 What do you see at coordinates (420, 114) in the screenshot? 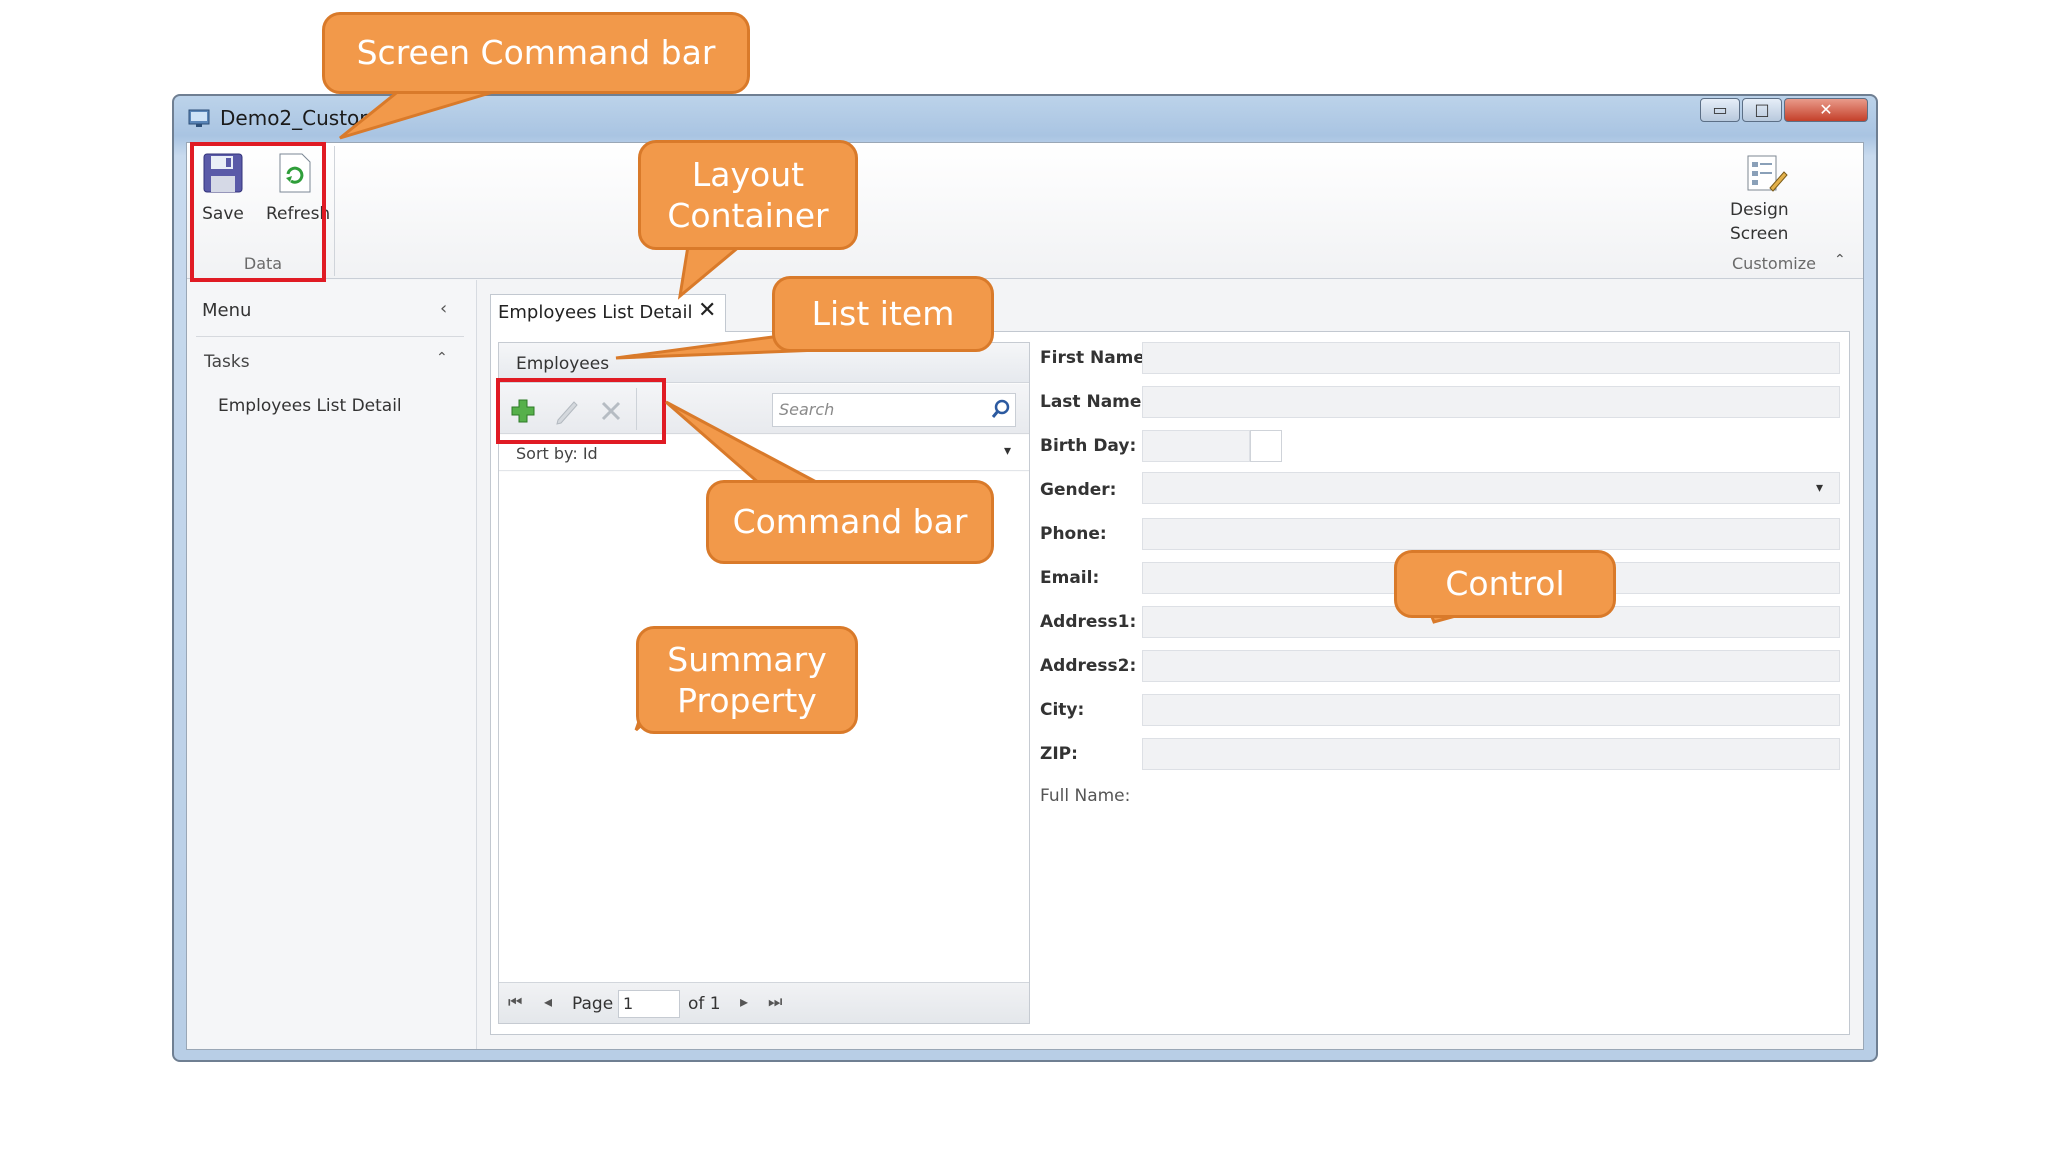
I see `screen-command-bar-tail` at bounding box center [420, 114].